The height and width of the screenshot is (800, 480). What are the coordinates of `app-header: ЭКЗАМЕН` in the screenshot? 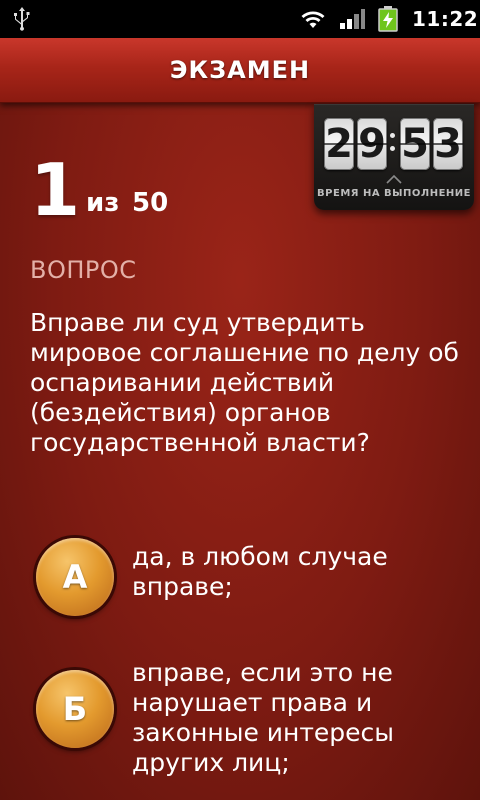 It's located at (240, 70).